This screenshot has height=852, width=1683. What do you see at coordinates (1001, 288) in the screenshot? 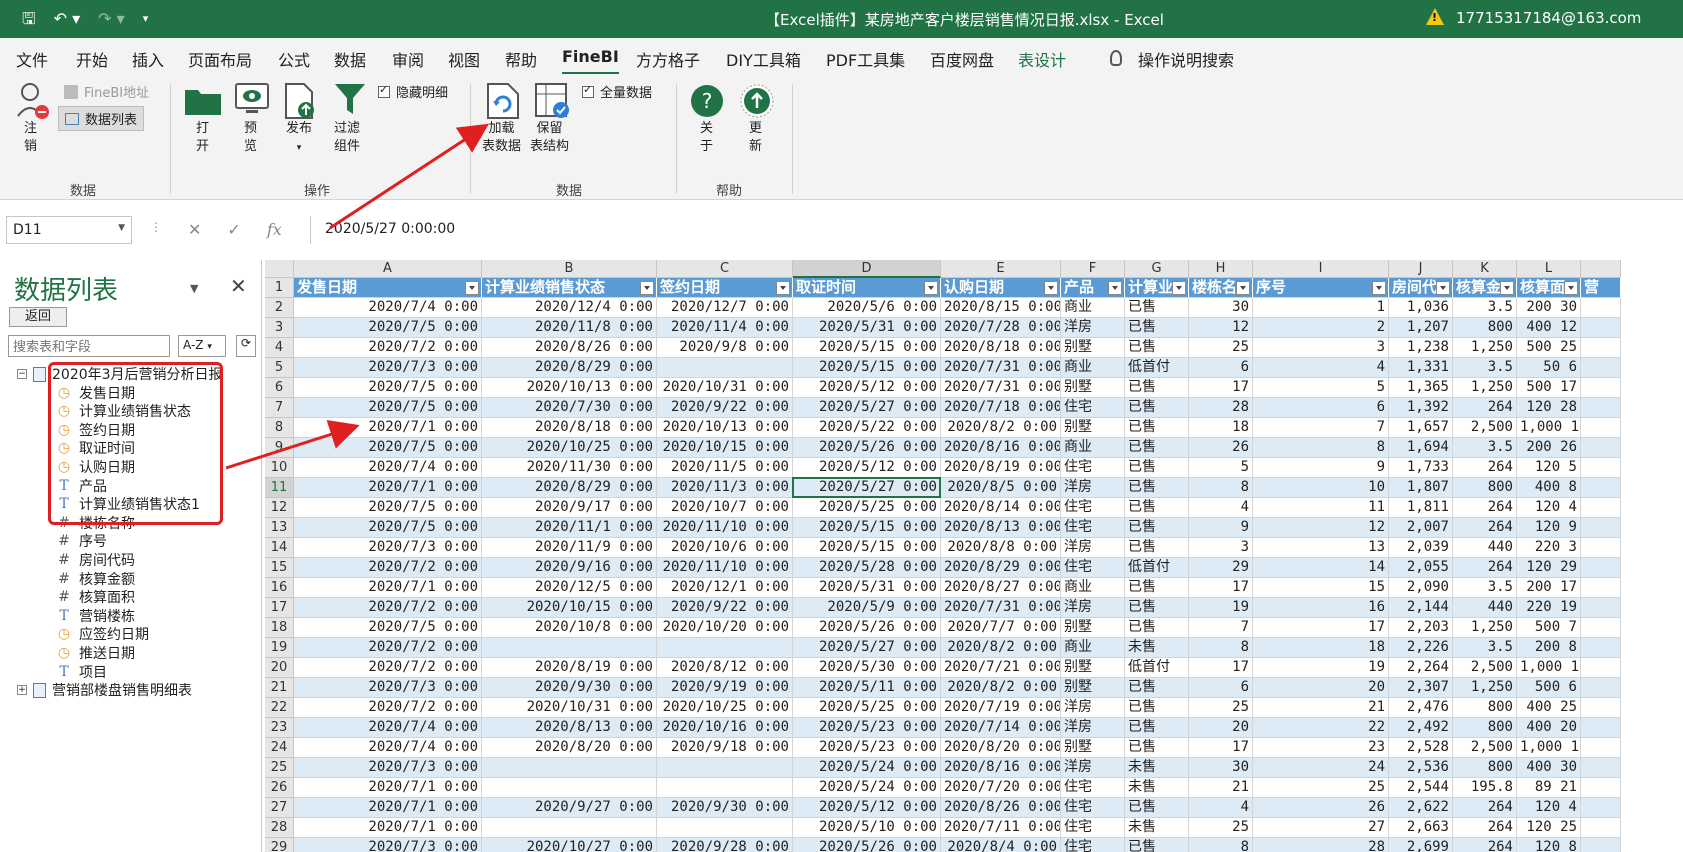
I see `table-header-cell: 认购日期` at bounding box center [1001, 288].